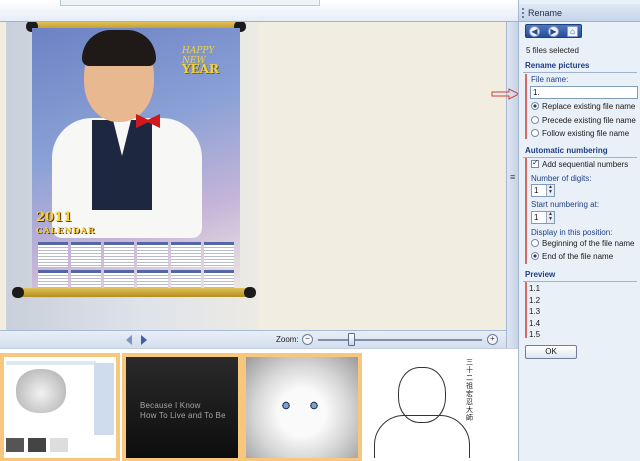 This screenshot has width=640, height=461. I want to click on beginning-position-option: Beginning of the file name, so click(583, 243).